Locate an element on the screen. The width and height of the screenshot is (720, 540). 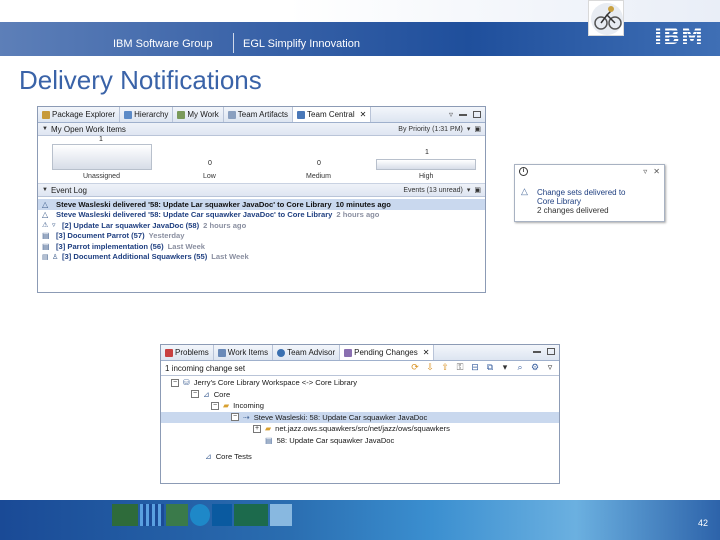
header-tagline: EGL Simplify Innovation is located at coordinates (301, 44).